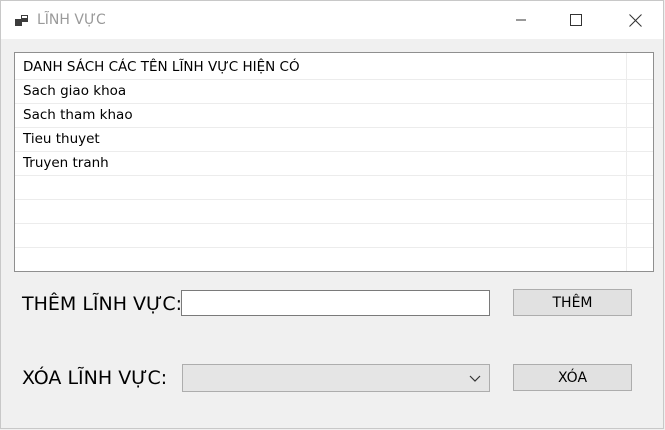  I want to click on minimize-icon, so click(521, 20).